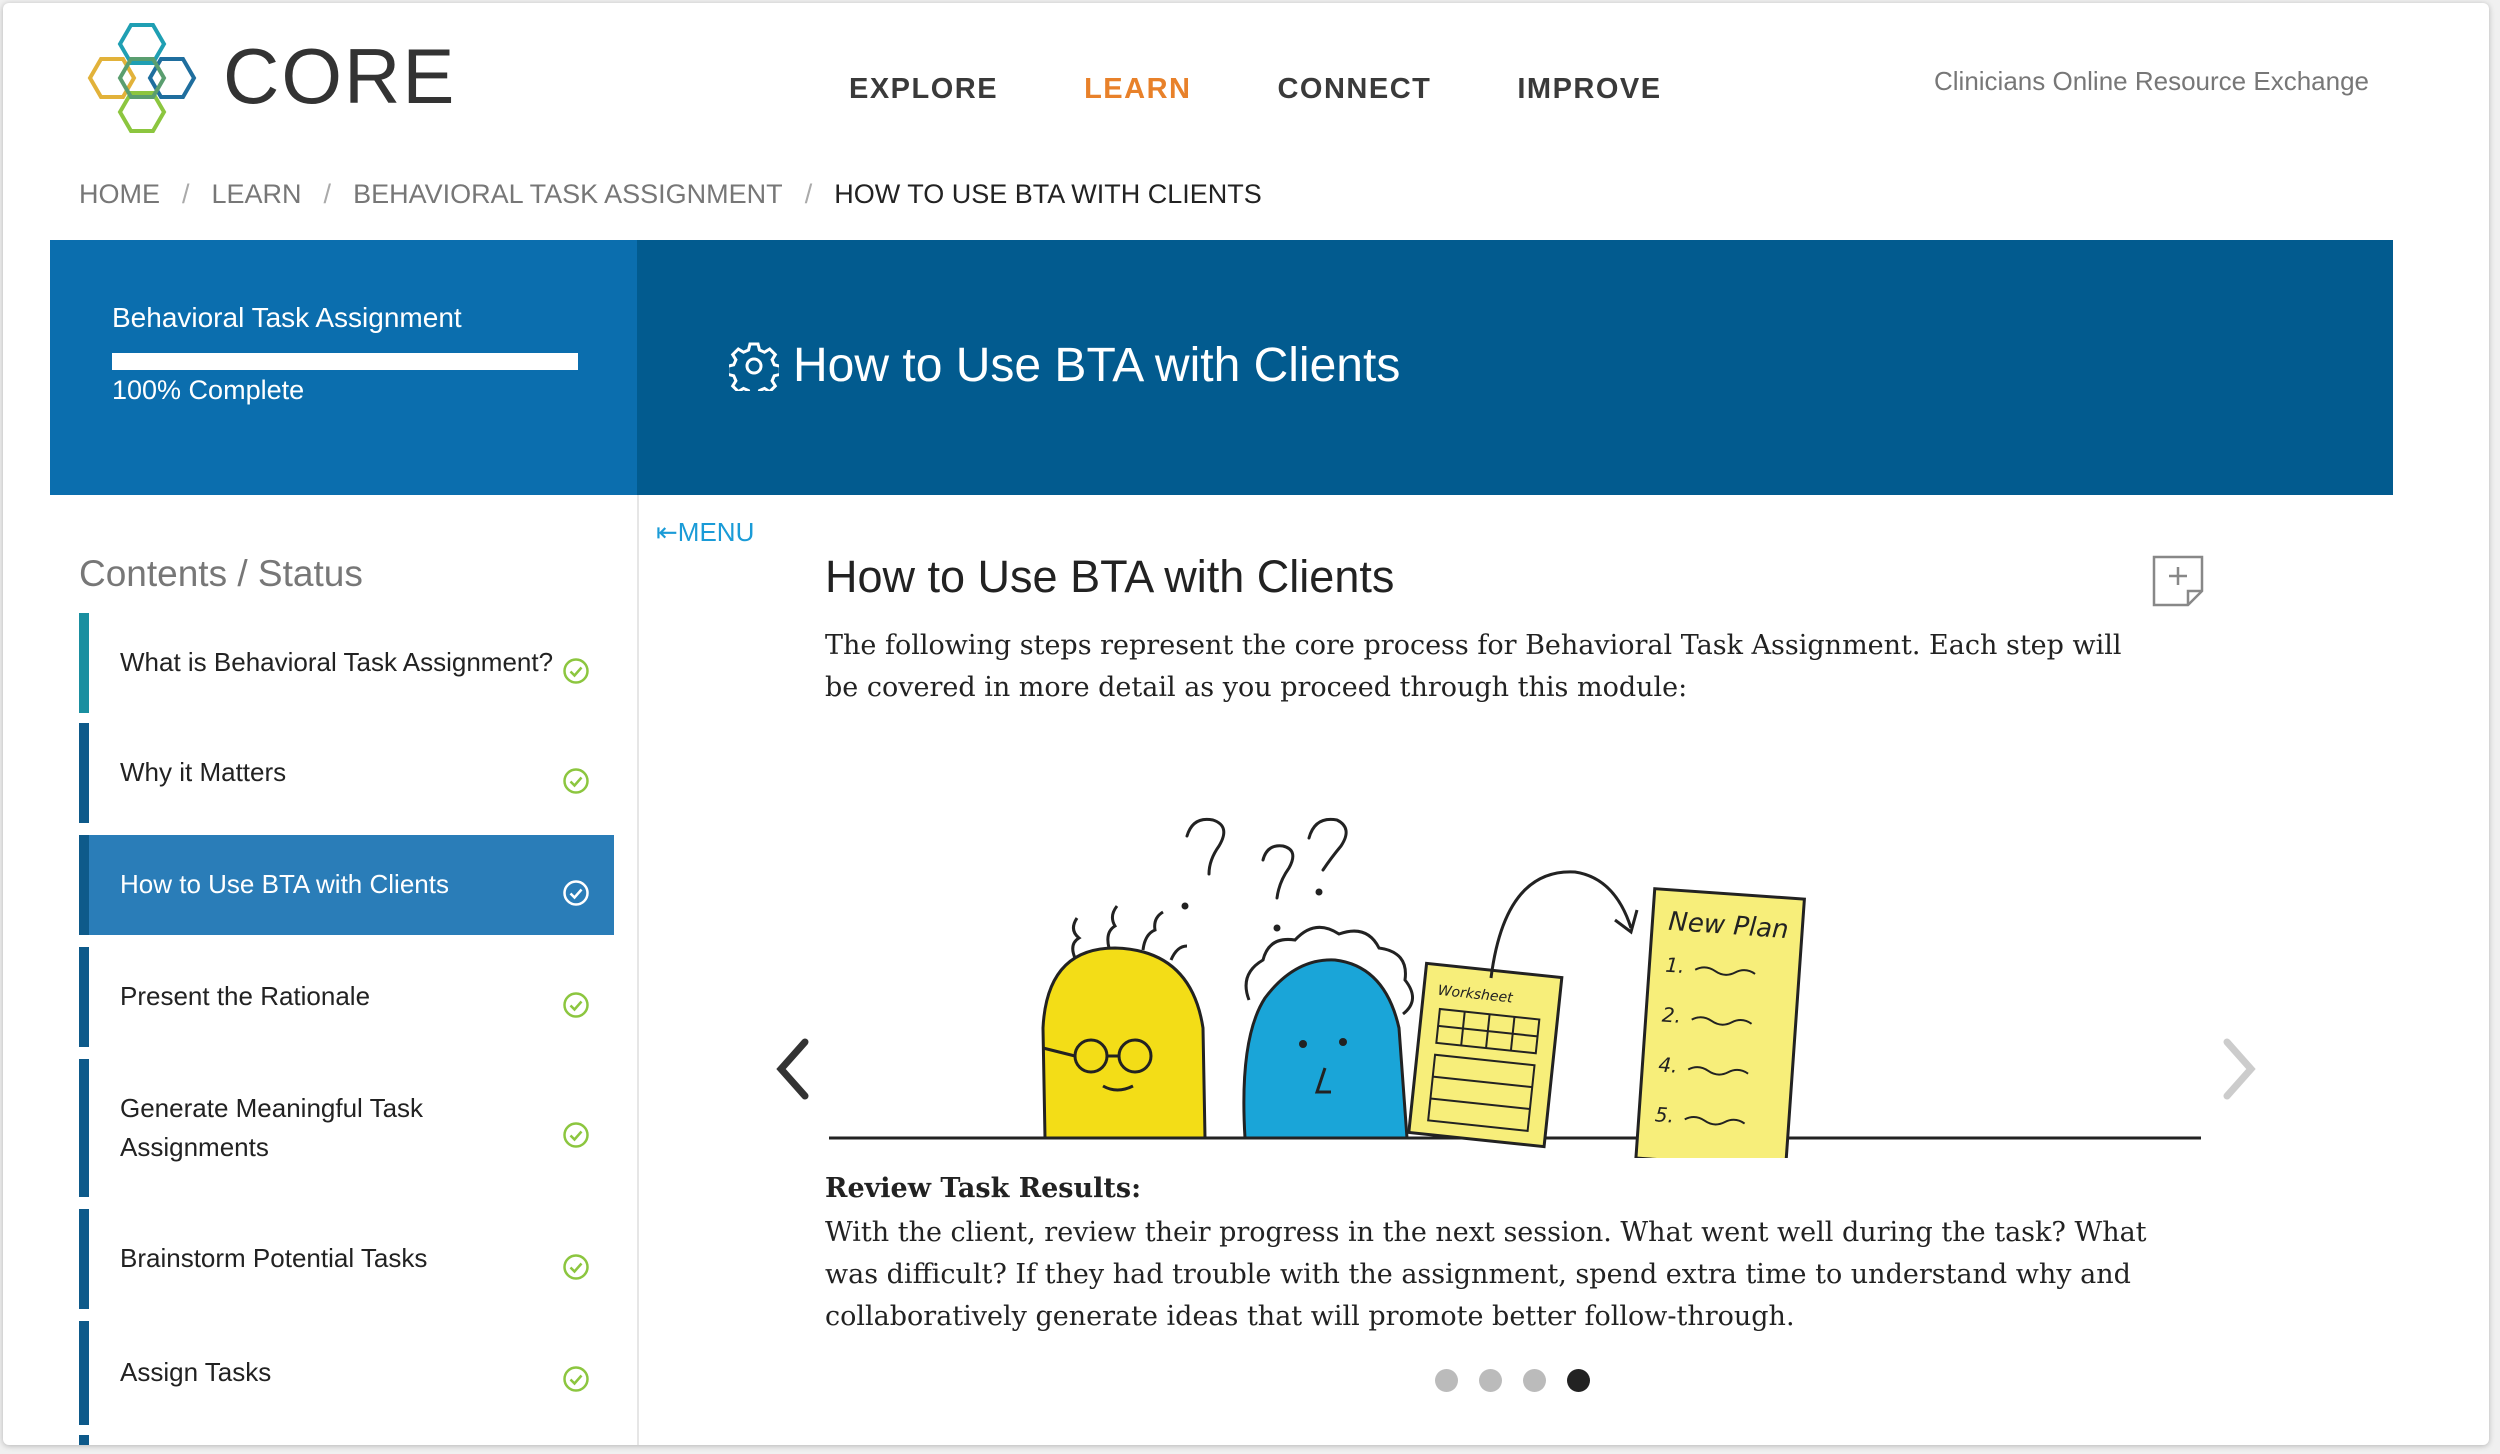 The height and width of the screenshot is (1454, 2500). Describe the element at coordinates (1664, 1114) in the screenshot. I see `plan-item-number: 5.` at that location.